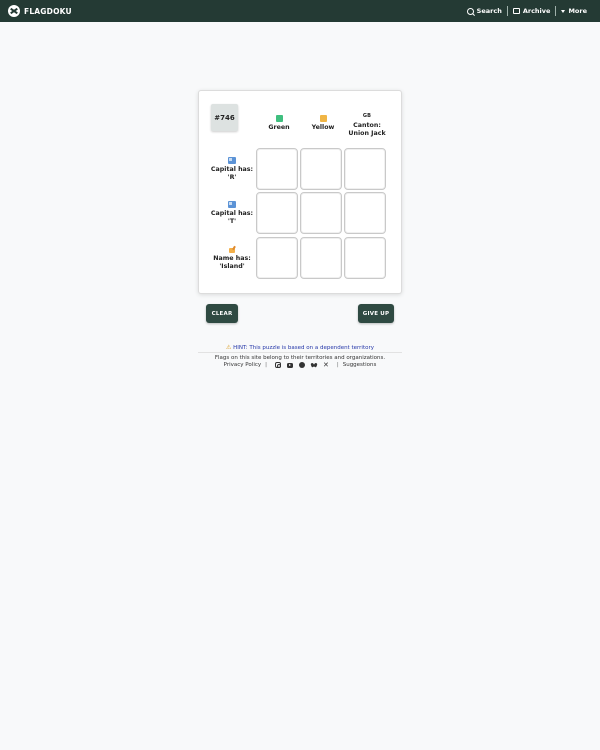 The height and width of the screenshot is (750, 600). Describe the element at coordinates (326, 365) in the screenshot. I see `x-icon: ✕` at that location.